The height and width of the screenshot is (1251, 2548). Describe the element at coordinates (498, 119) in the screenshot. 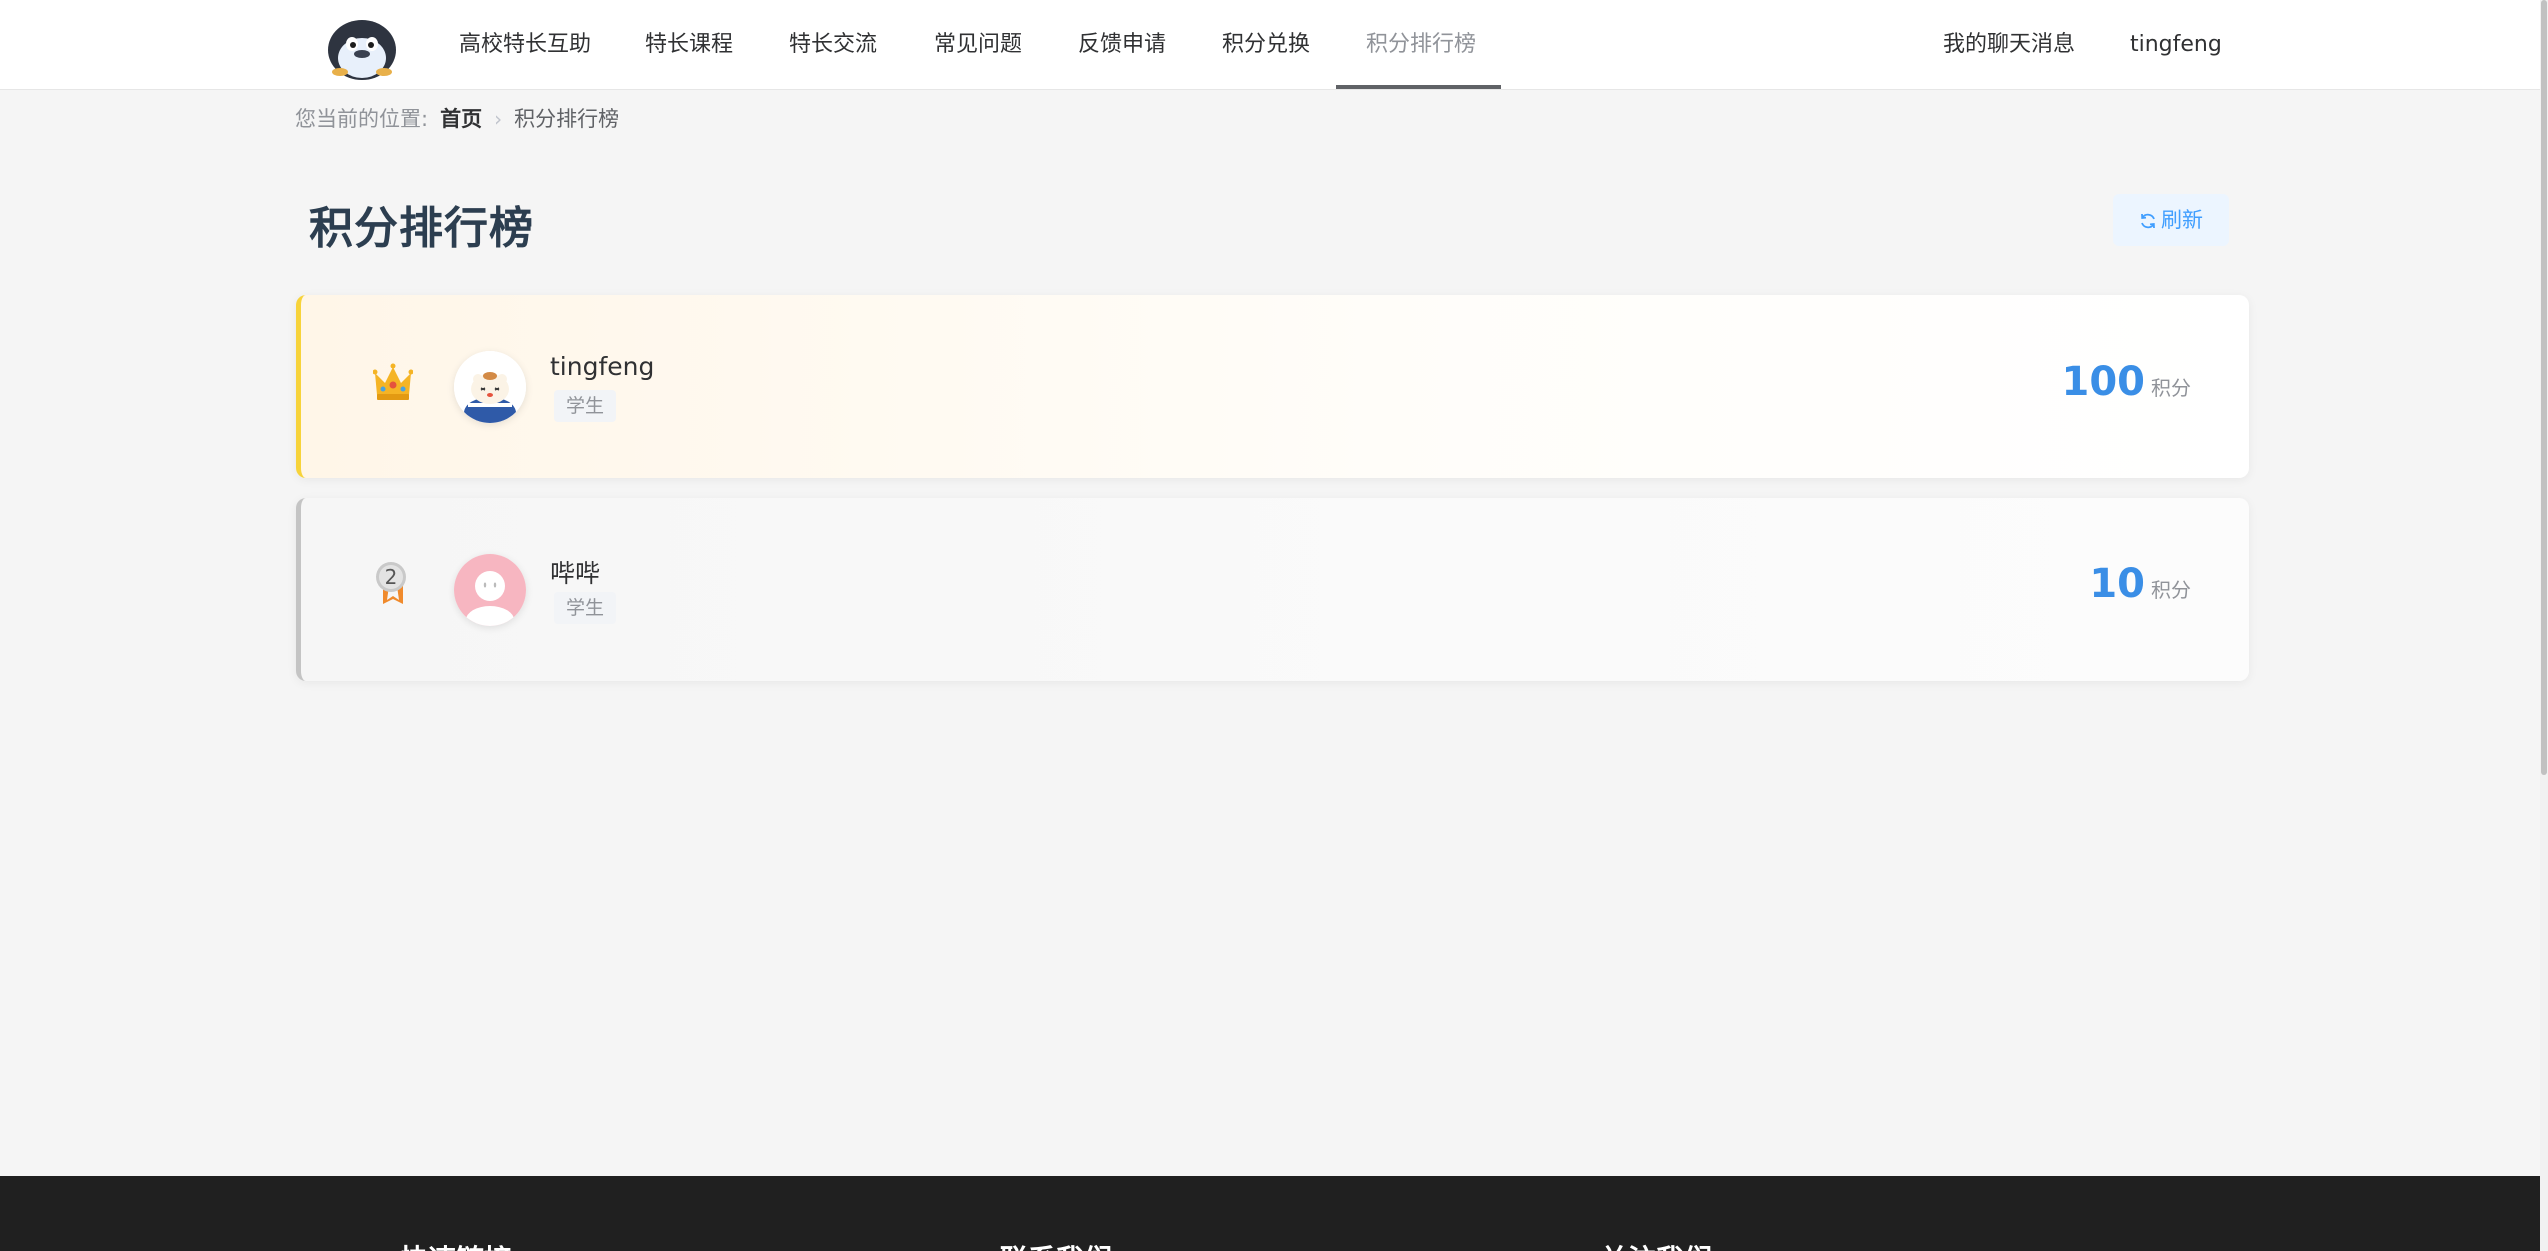

I see `chevron-right-icon: ›` at that location.